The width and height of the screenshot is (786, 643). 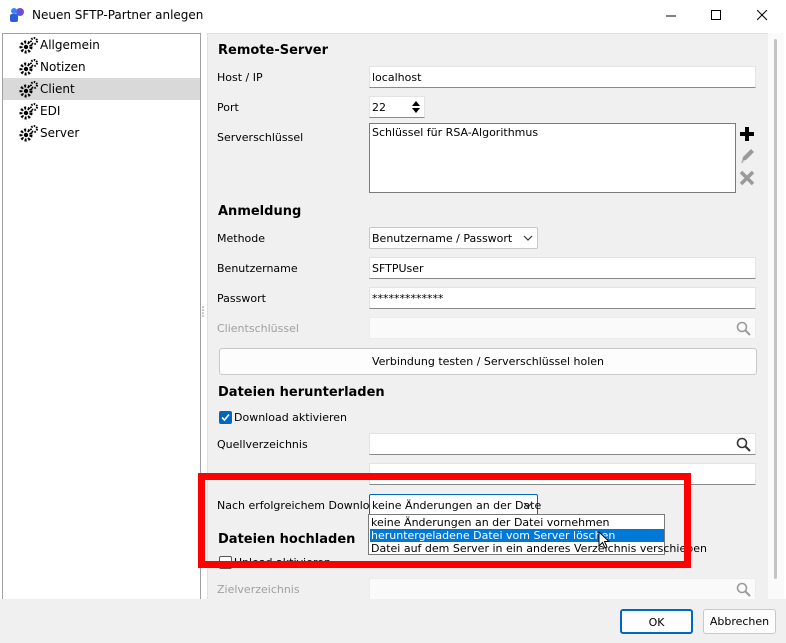 I want to click on method-value: Benutzername / Passwort, so click(x=442, y=238).